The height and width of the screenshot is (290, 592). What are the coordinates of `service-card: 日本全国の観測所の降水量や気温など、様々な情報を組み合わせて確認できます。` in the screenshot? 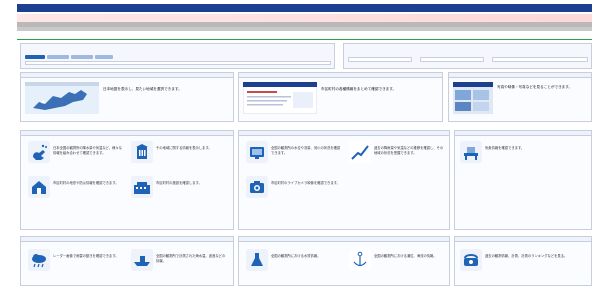 It's located at (78, 155).